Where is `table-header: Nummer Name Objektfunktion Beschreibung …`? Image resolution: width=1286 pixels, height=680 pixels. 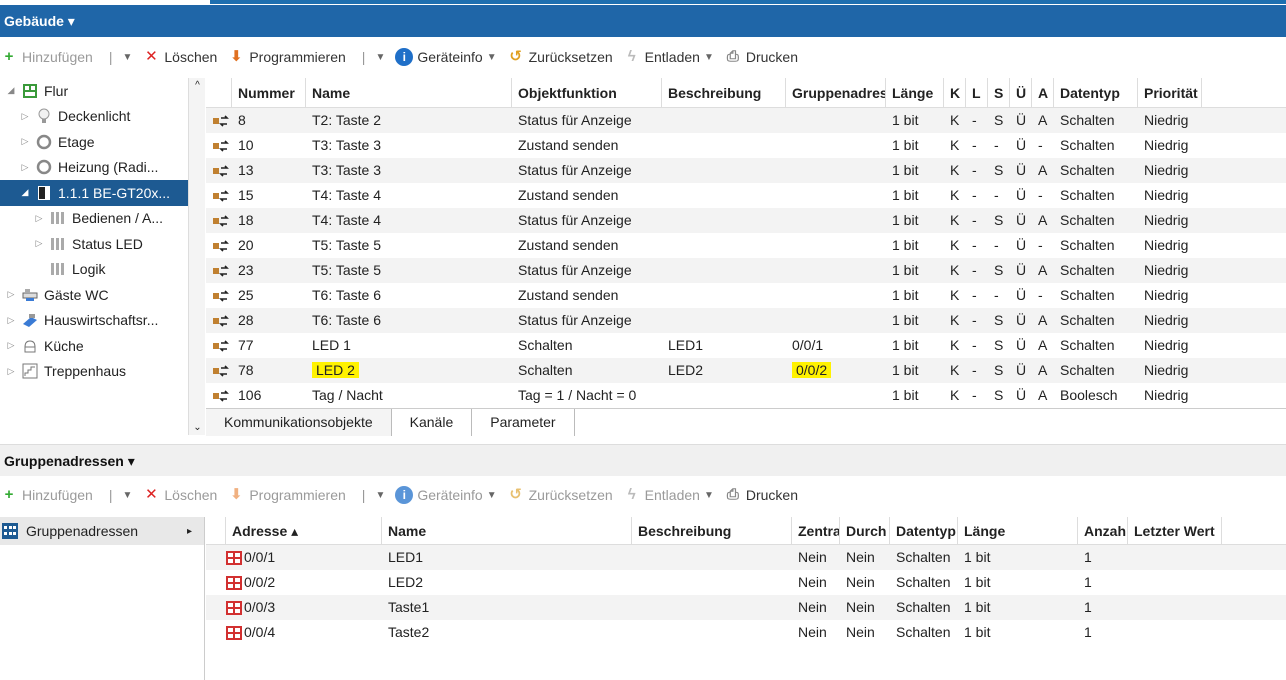 table-header: Nummer Name Objektfunktion Beschreibung … is located at coordinates (746, 92).